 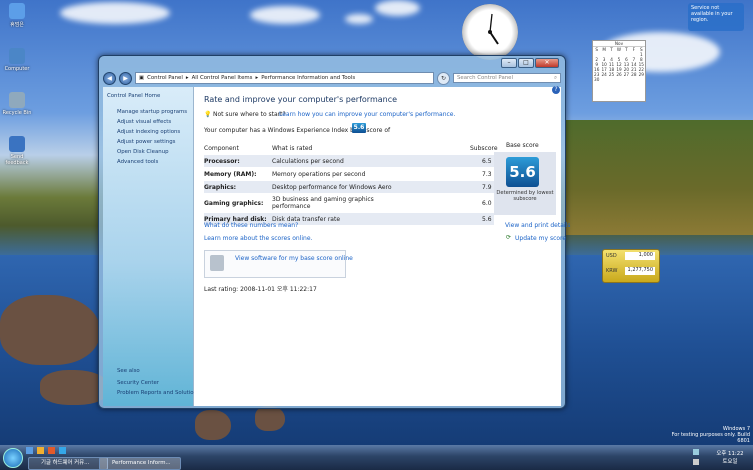 I want to click on subscore-value: 6.5, so click(x=487, y=161).